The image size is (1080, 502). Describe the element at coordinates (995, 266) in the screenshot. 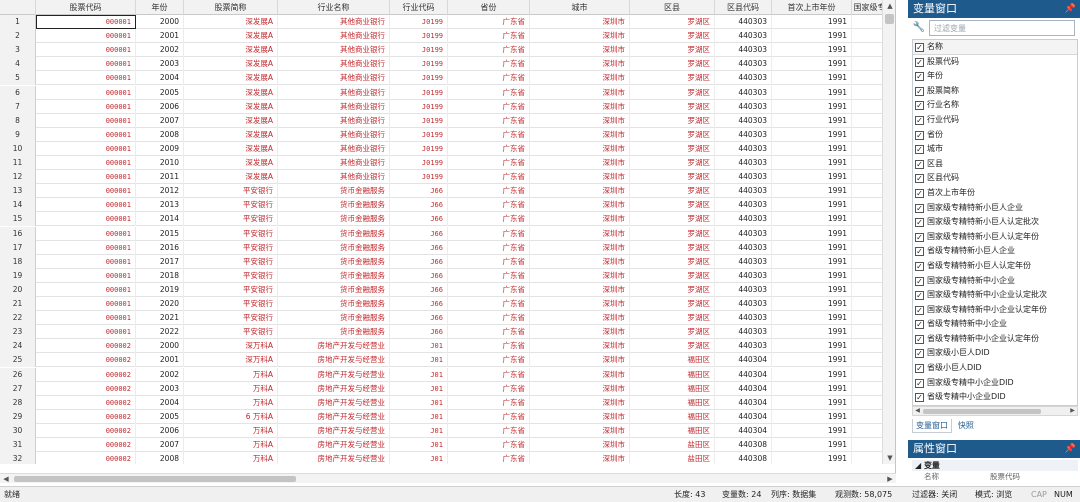

I see `variable-list-item: ✓ 省级专精特新小巨人认定年份` at that location.